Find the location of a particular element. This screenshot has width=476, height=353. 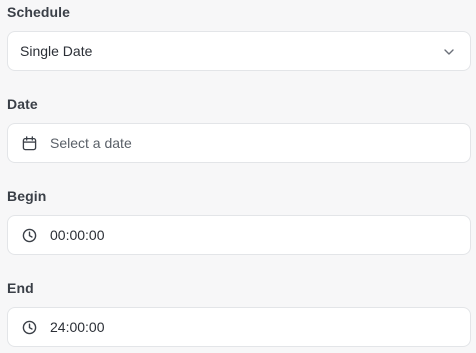

begin-time-value: 00:00:00 is located at coordinates (77, 235).